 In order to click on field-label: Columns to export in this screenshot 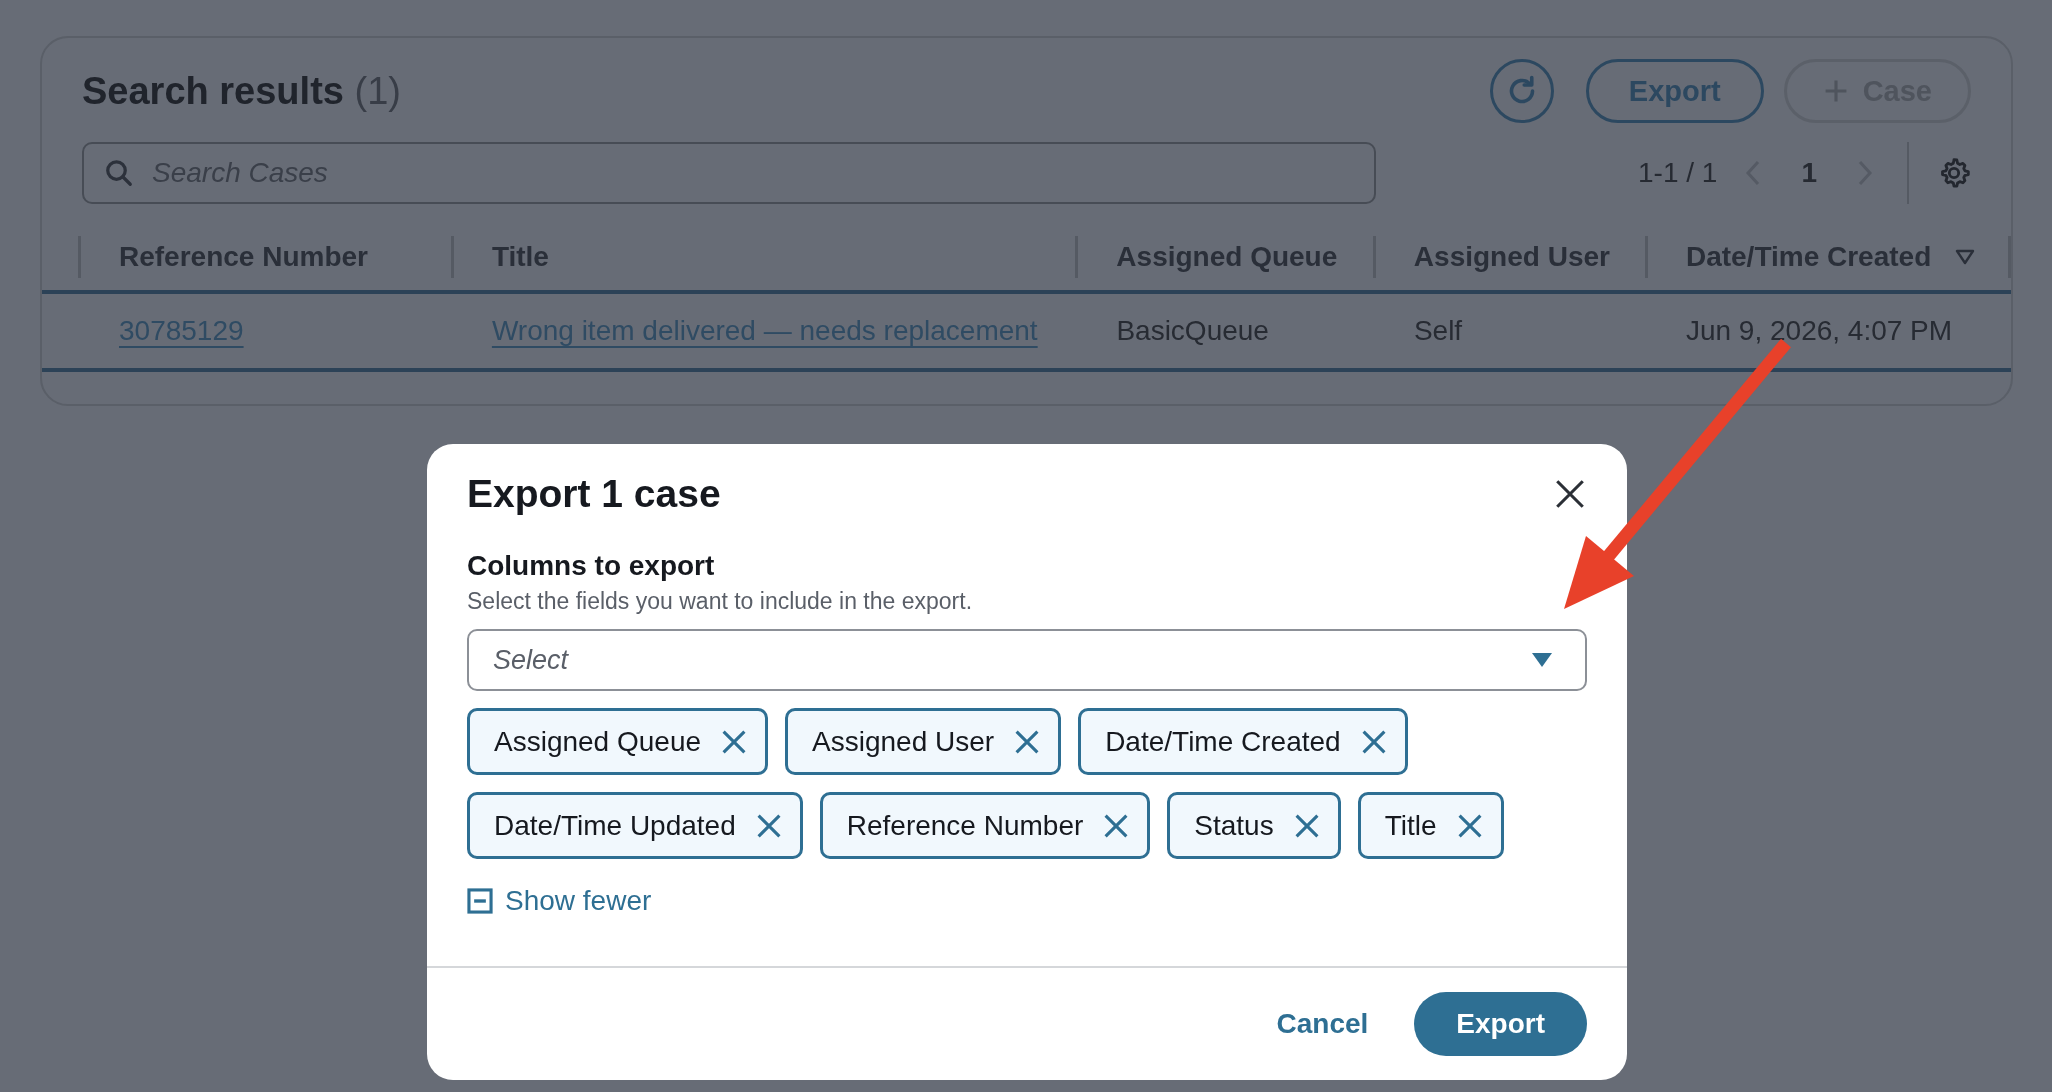, I will do `click(591, 566)`.